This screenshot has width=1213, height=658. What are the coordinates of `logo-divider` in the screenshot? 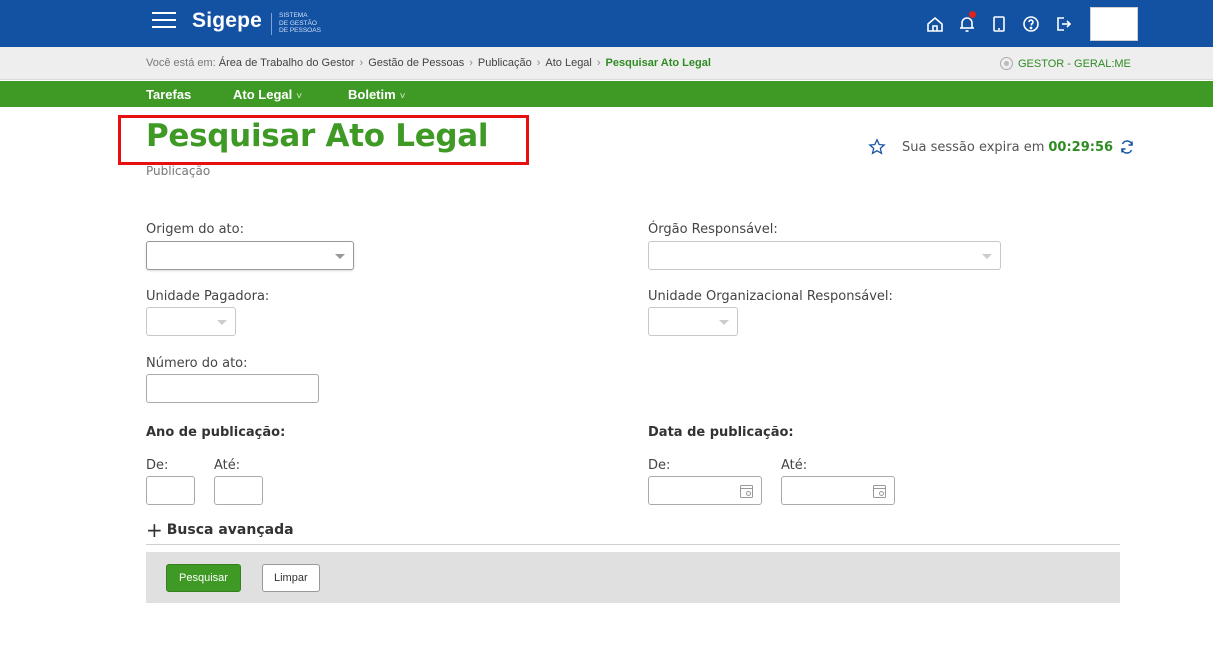 It's located at (271, 24).